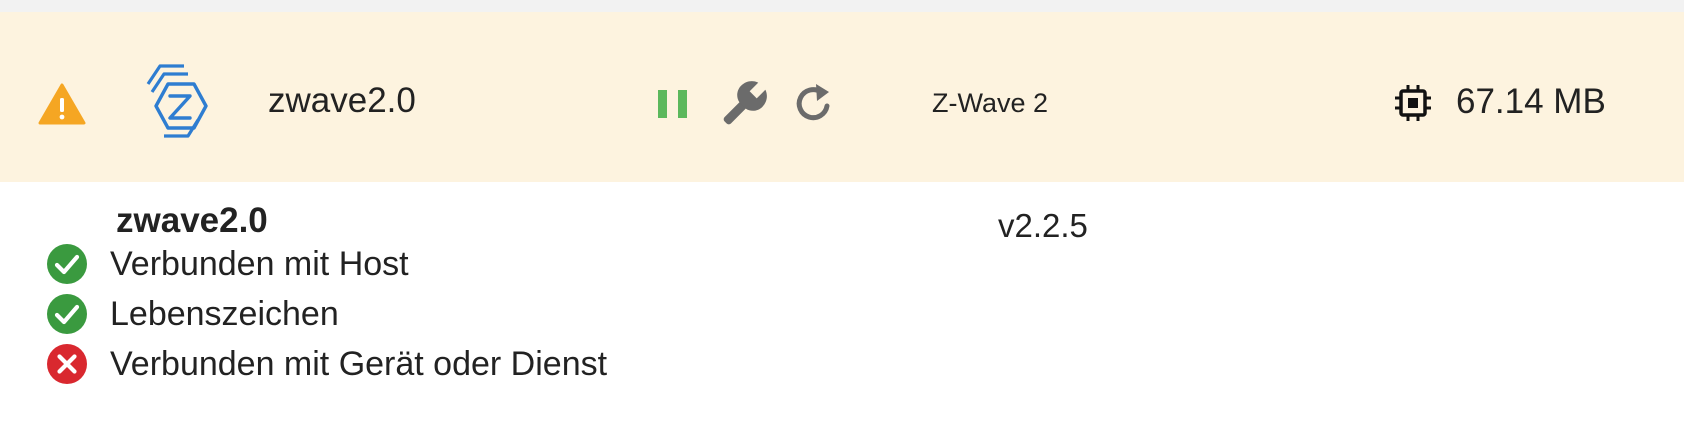  What do you see at coordinates (1531, 101) in the screenshot?
I see `memory-value: 67.14 MB` at bounding box center [1531, 101].